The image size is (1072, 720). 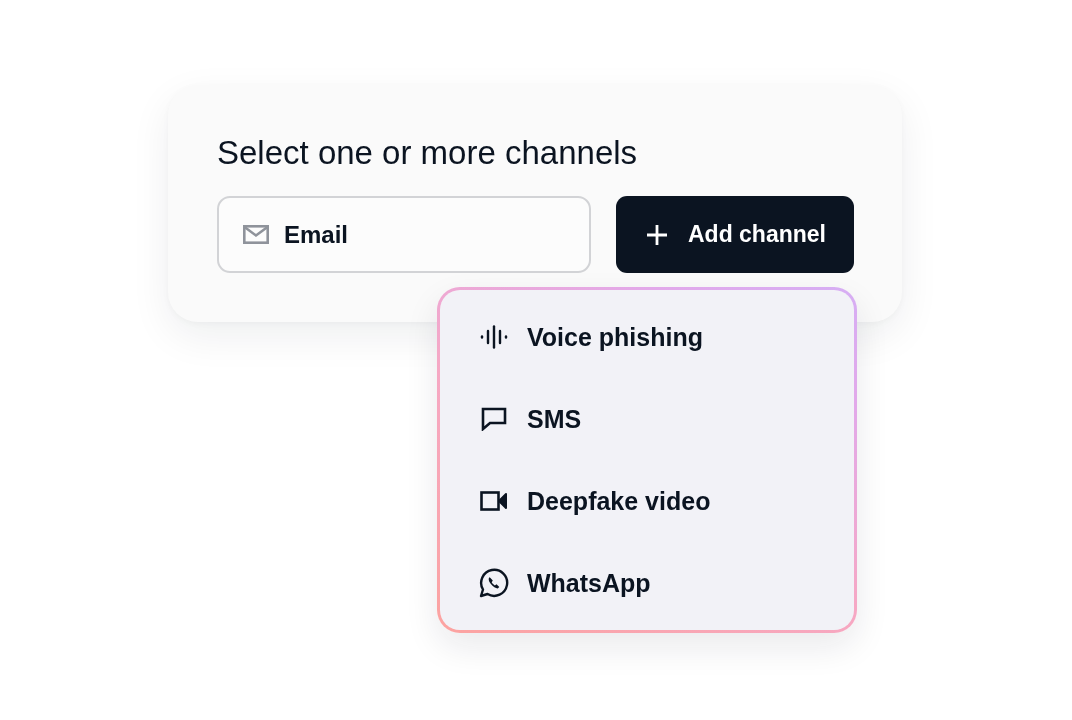 What do you see at coordinates (647, 583) in the screenshot?
I see `menu-item: WhatsApp` at bounding box center [647, 583].